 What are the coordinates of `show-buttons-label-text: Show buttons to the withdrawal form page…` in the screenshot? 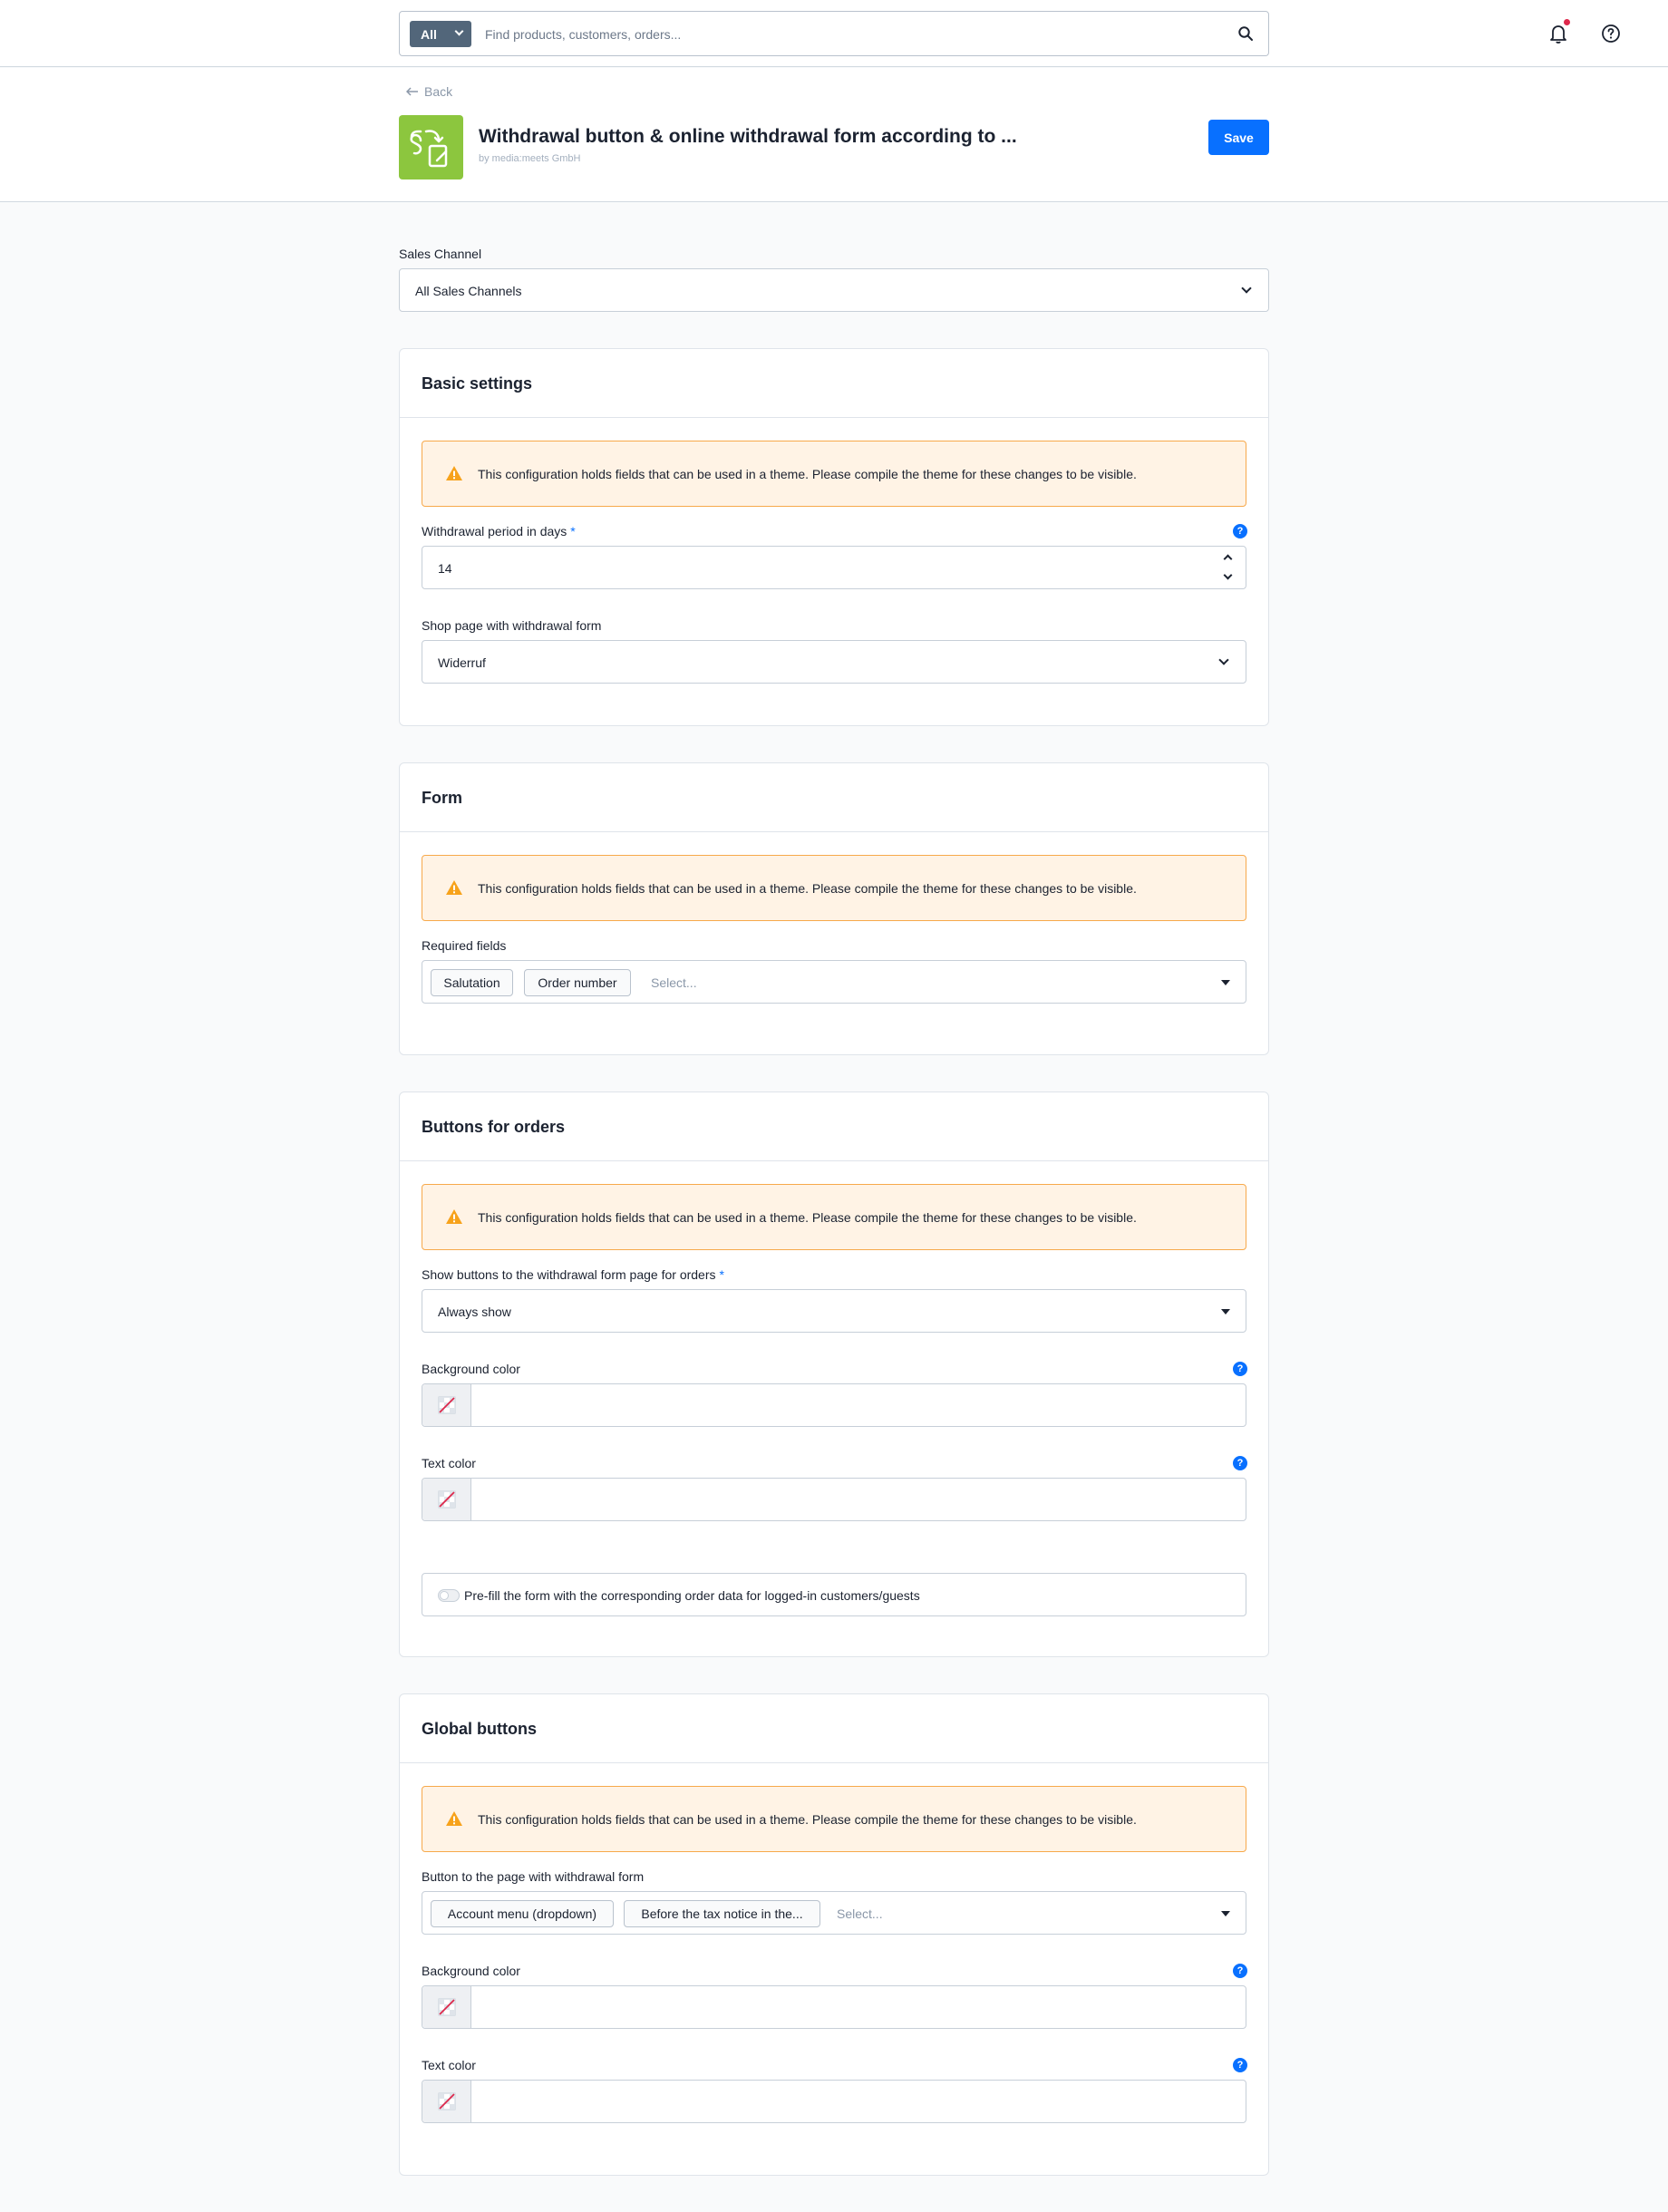 It's located at (569, 1274).